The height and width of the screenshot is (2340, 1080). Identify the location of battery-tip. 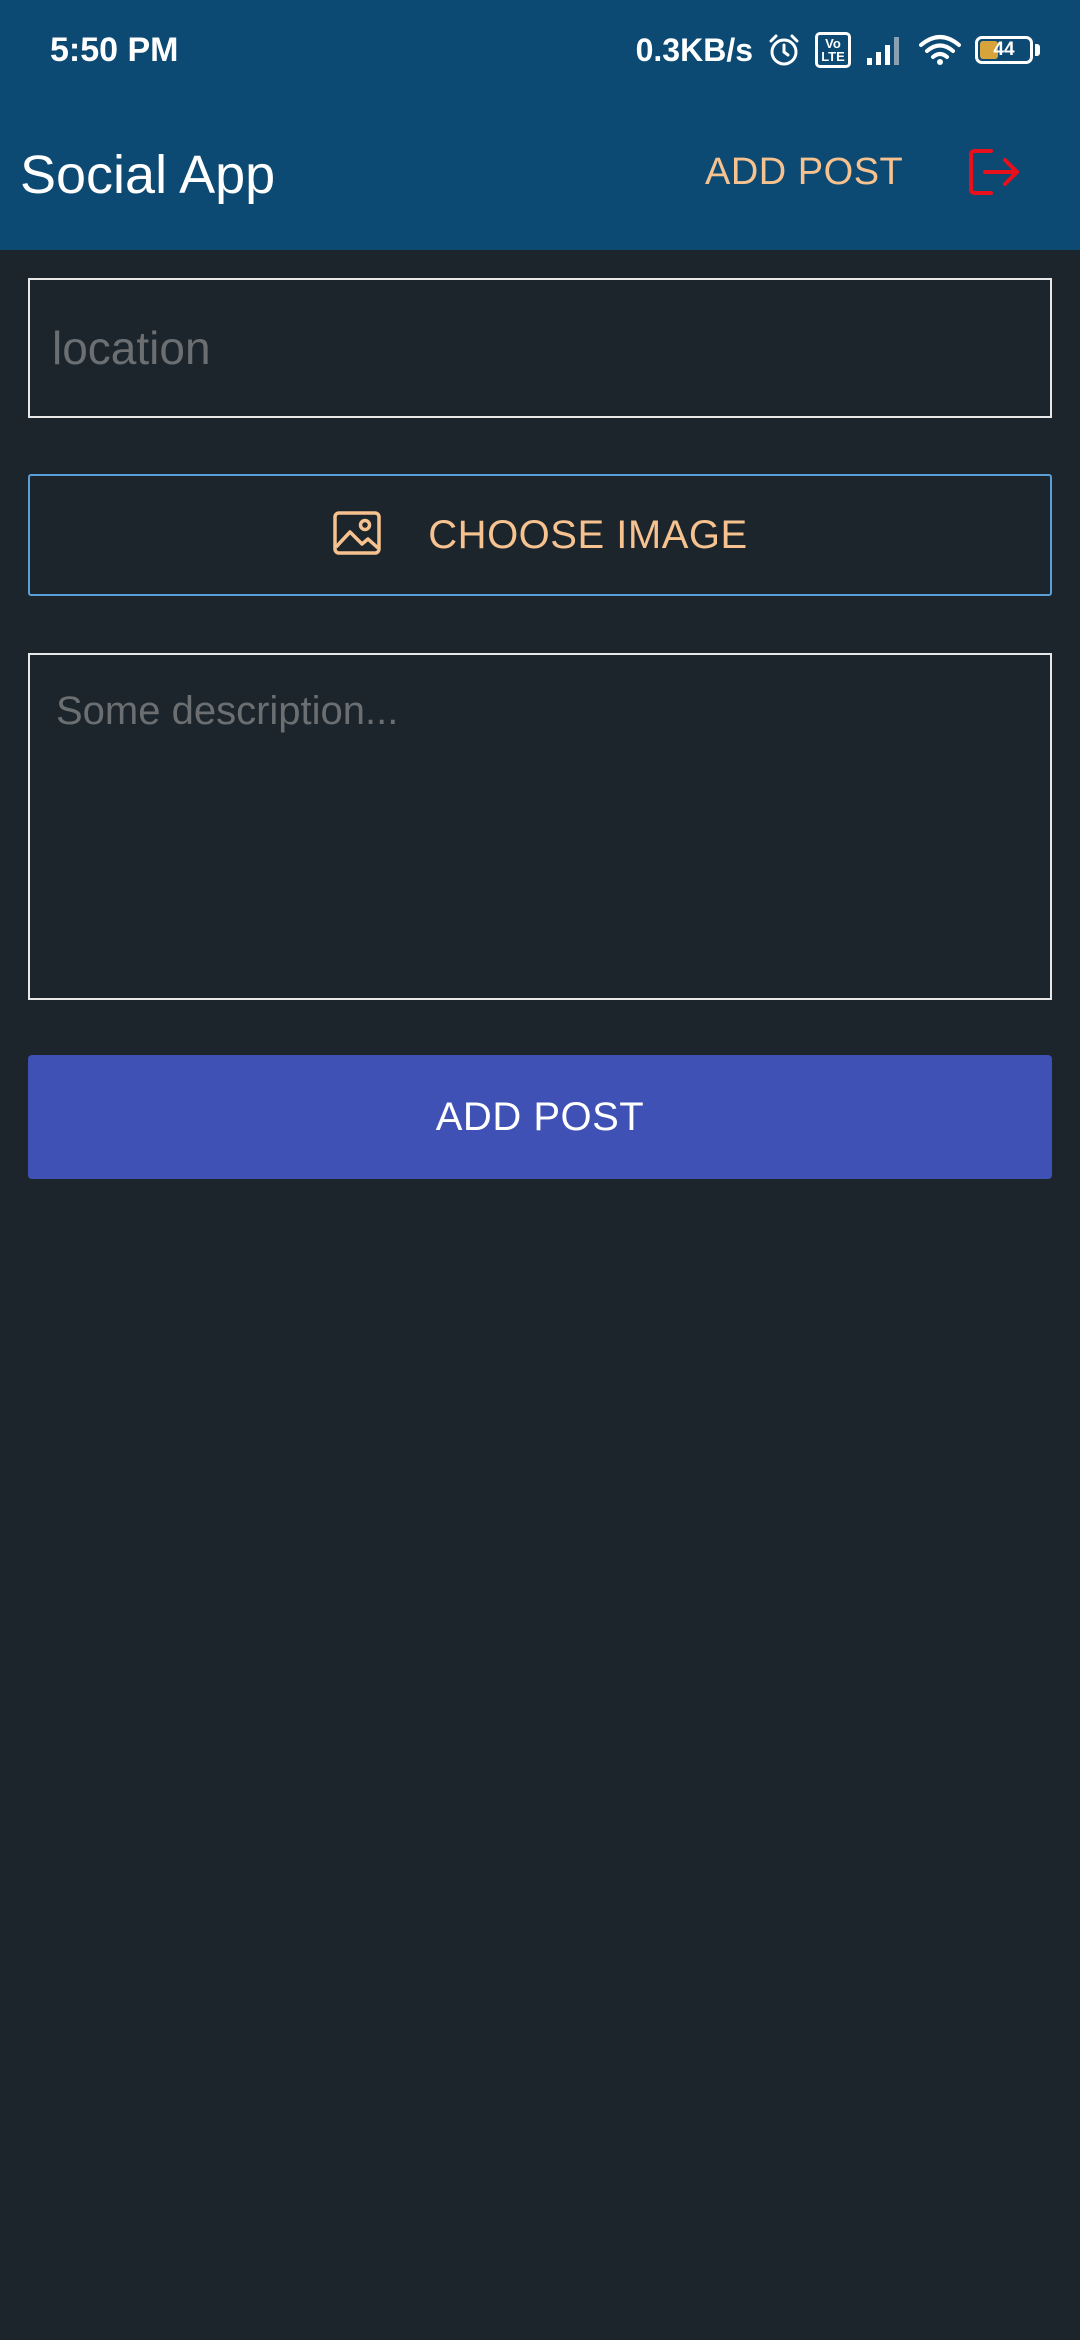
(1037, 50).